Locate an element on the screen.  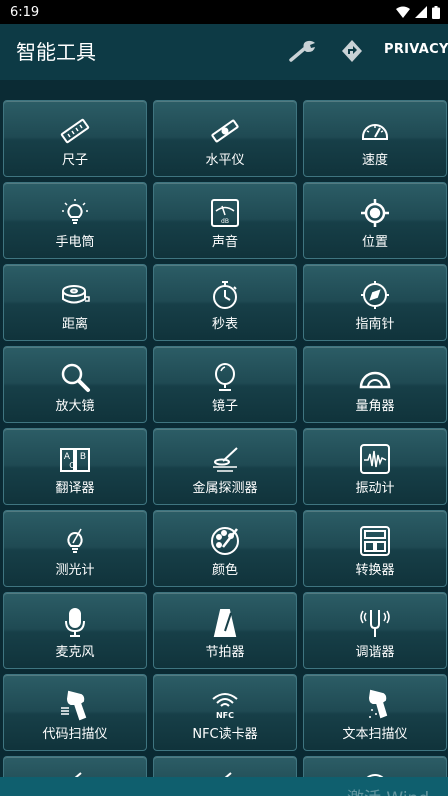
nfc-icon: NFC is located at coordinates (225, 706).